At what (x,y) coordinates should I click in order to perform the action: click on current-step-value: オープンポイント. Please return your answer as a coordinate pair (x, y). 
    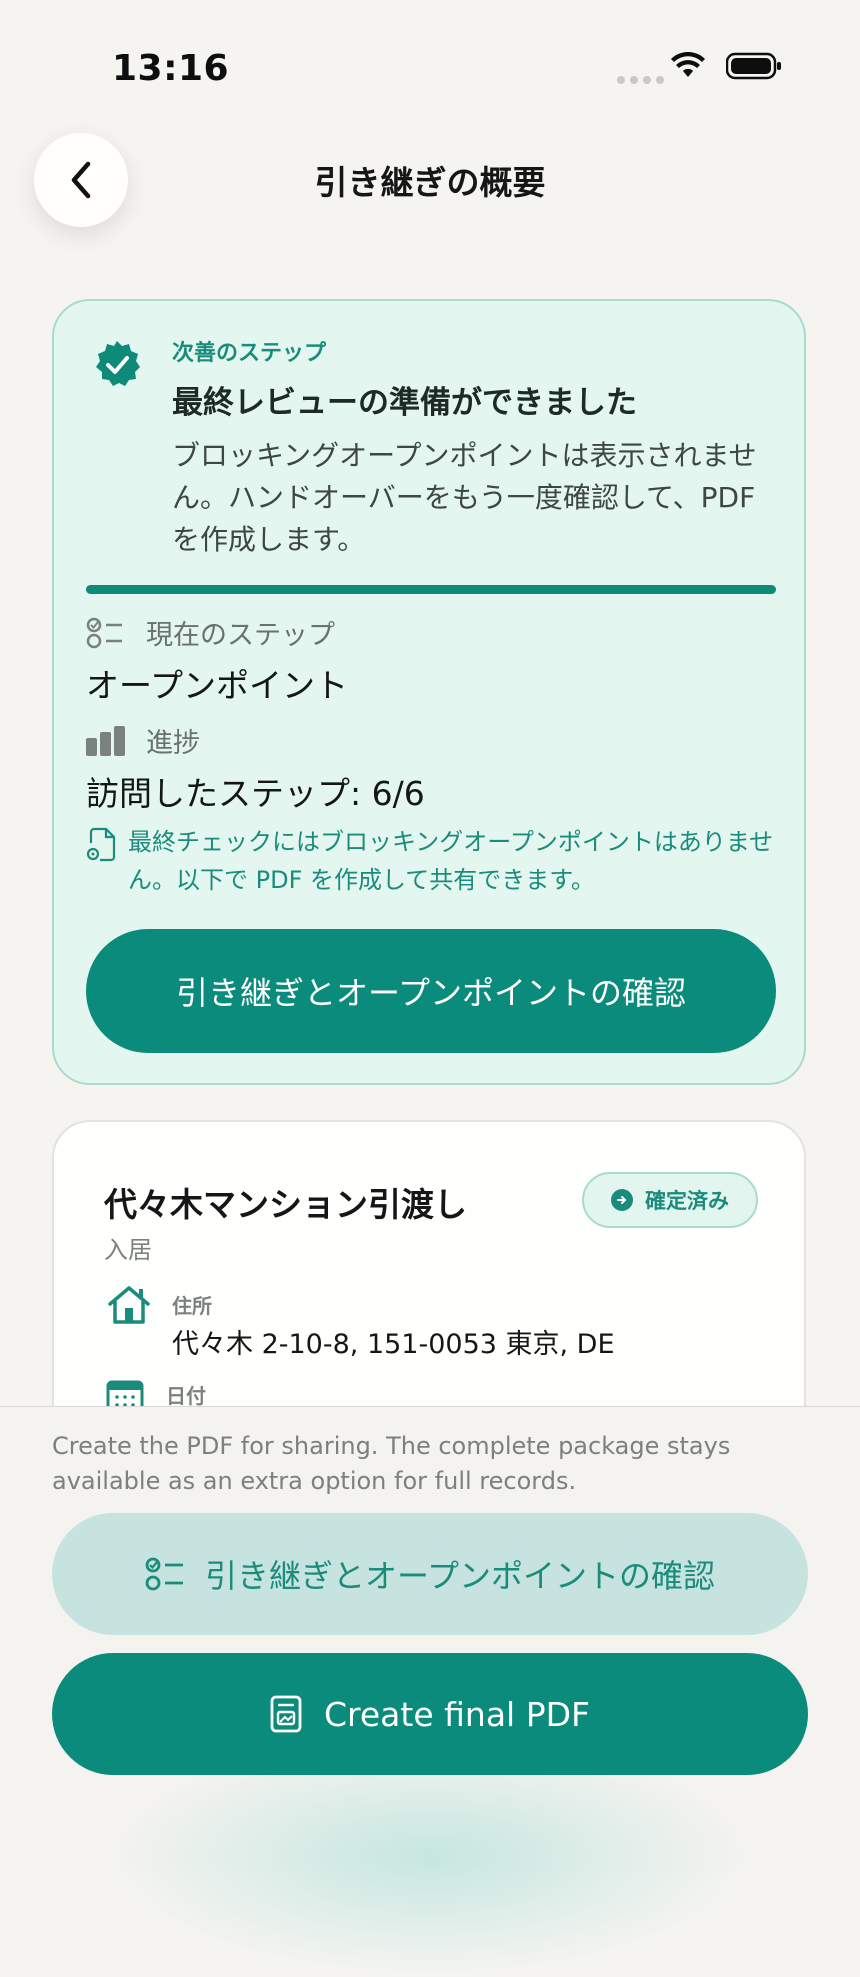
    Looking at the image, I should click on (217, 685).